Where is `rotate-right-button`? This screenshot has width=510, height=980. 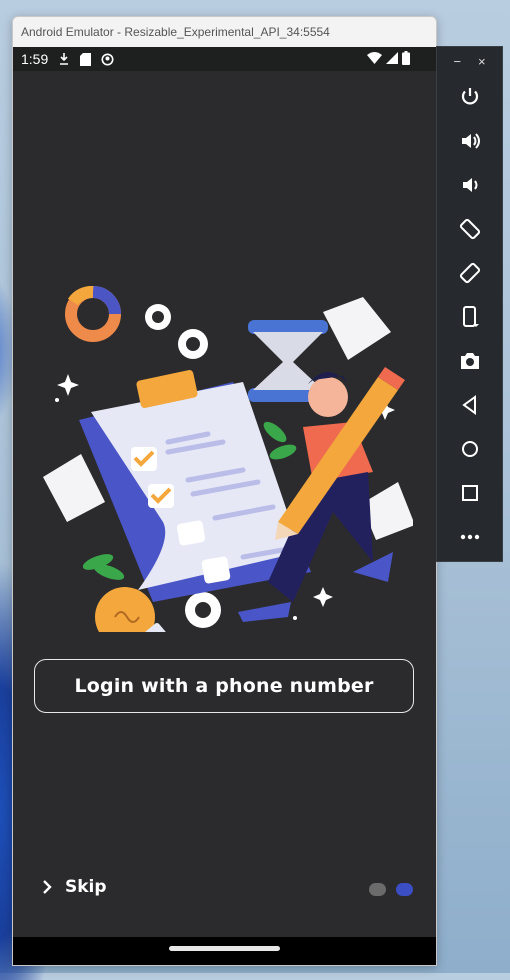 rotate-right-button is located at coordinates (469, 273).